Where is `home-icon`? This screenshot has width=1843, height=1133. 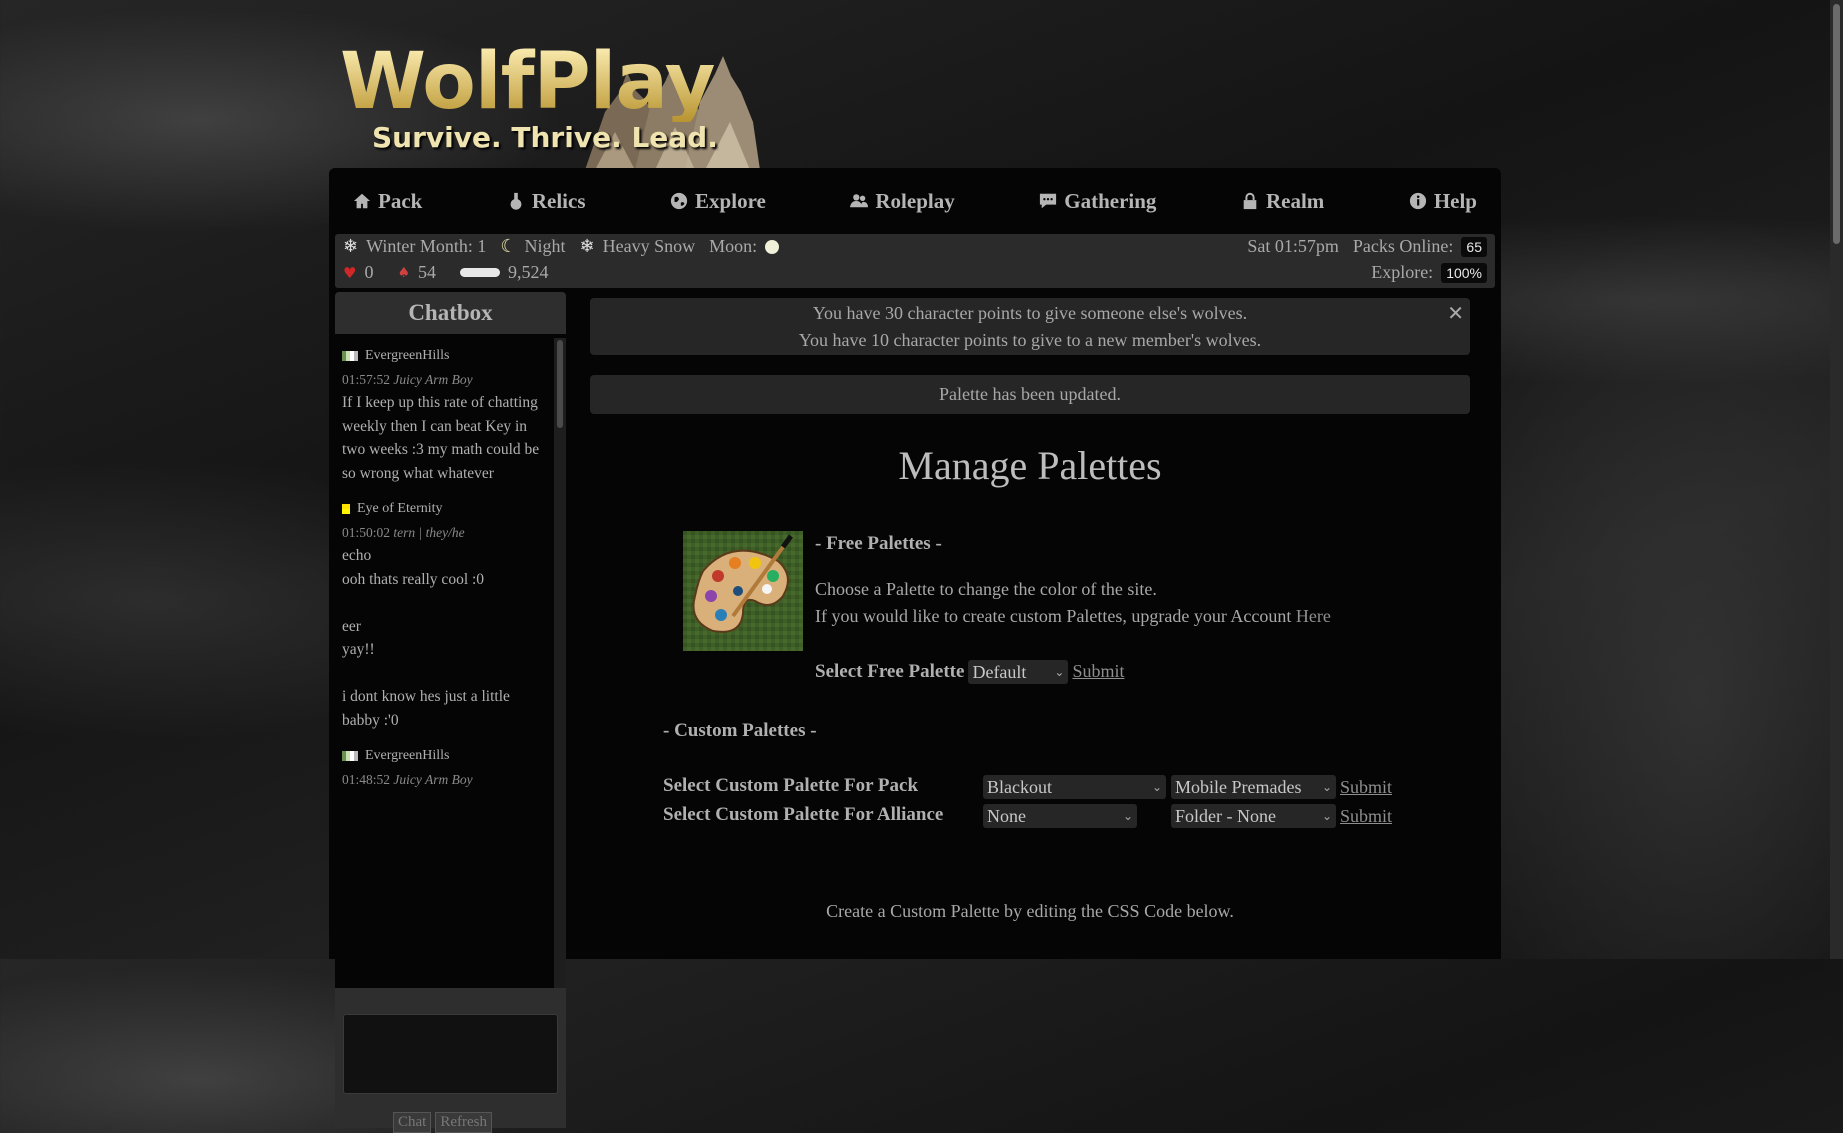
home-icon is located at coordinates (362, 201).